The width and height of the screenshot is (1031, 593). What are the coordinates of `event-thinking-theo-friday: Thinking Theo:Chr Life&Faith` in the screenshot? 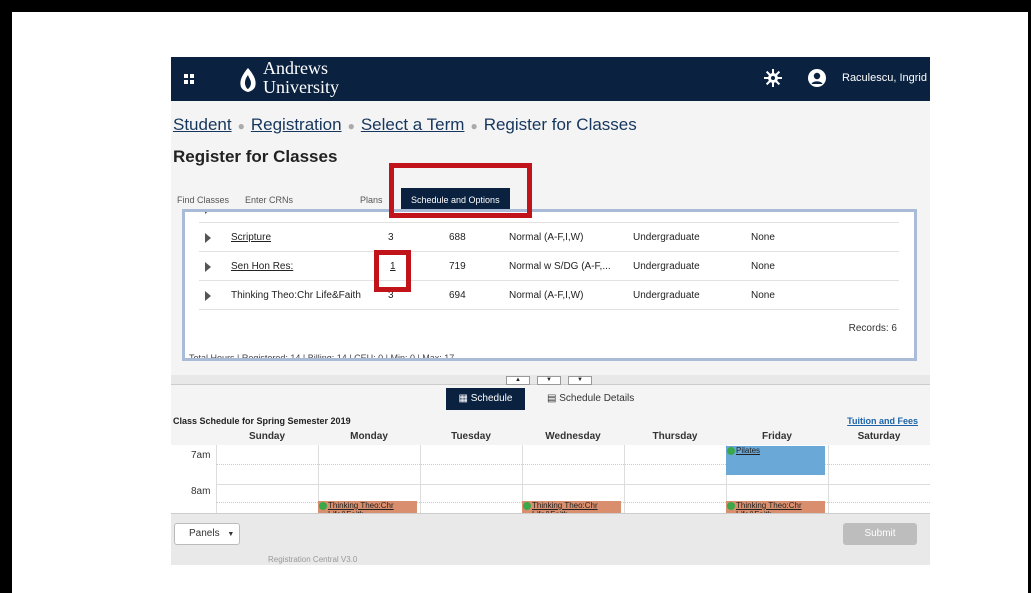 It's located at (775, 507).